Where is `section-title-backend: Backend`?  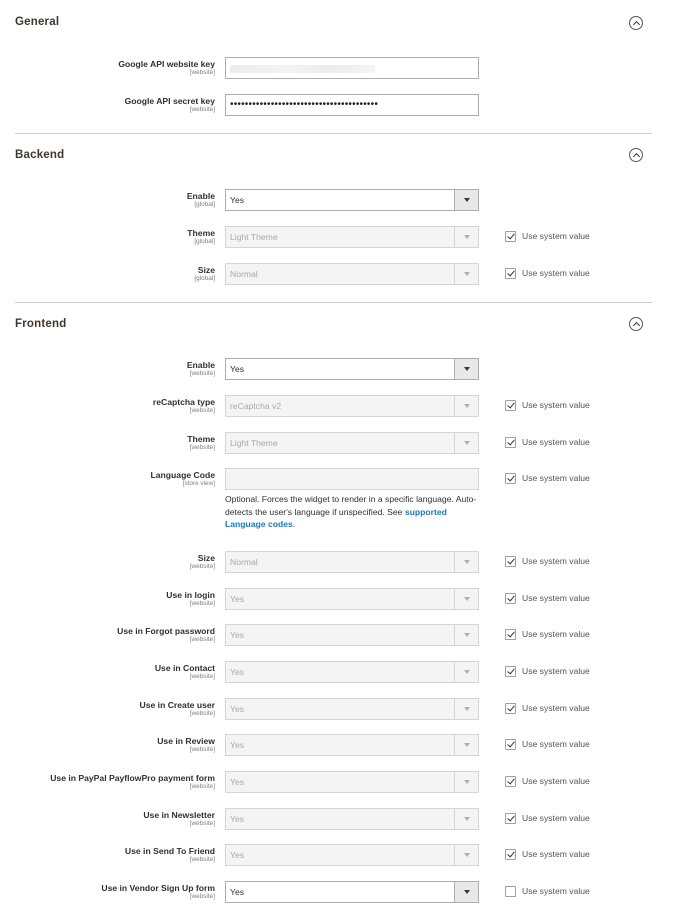 section-title-backend: Backend is located at coordinates (39, 155).